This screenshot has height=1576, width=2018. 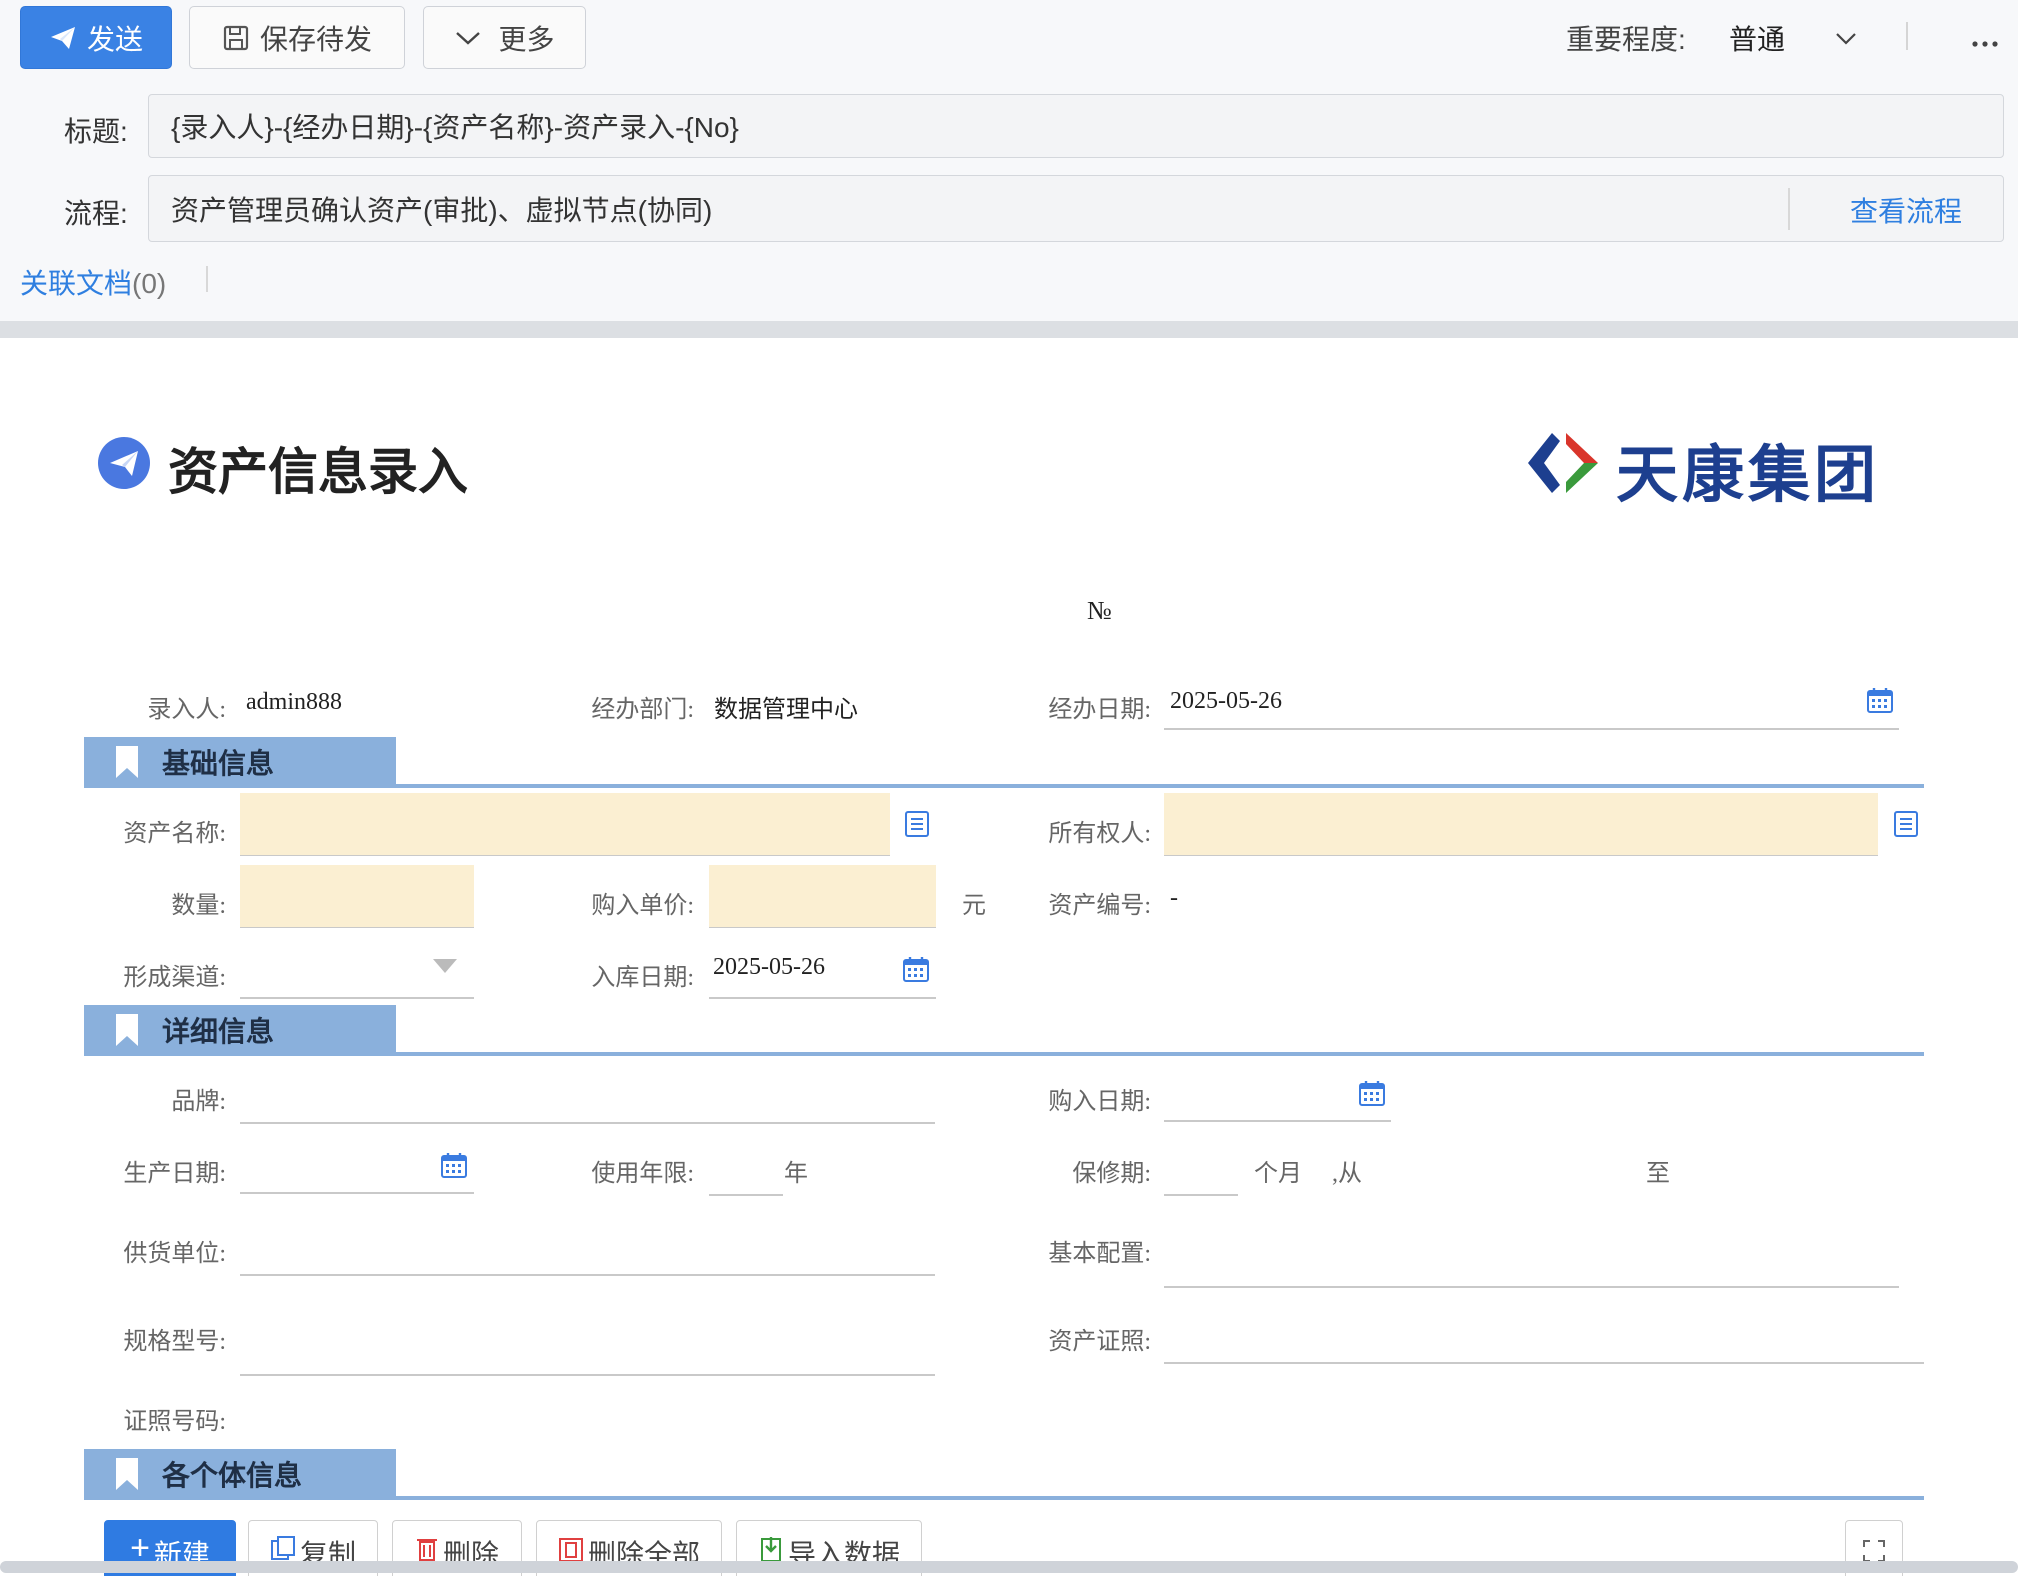 I want to click on trash-all-icon, so click(x=570, y=1549).